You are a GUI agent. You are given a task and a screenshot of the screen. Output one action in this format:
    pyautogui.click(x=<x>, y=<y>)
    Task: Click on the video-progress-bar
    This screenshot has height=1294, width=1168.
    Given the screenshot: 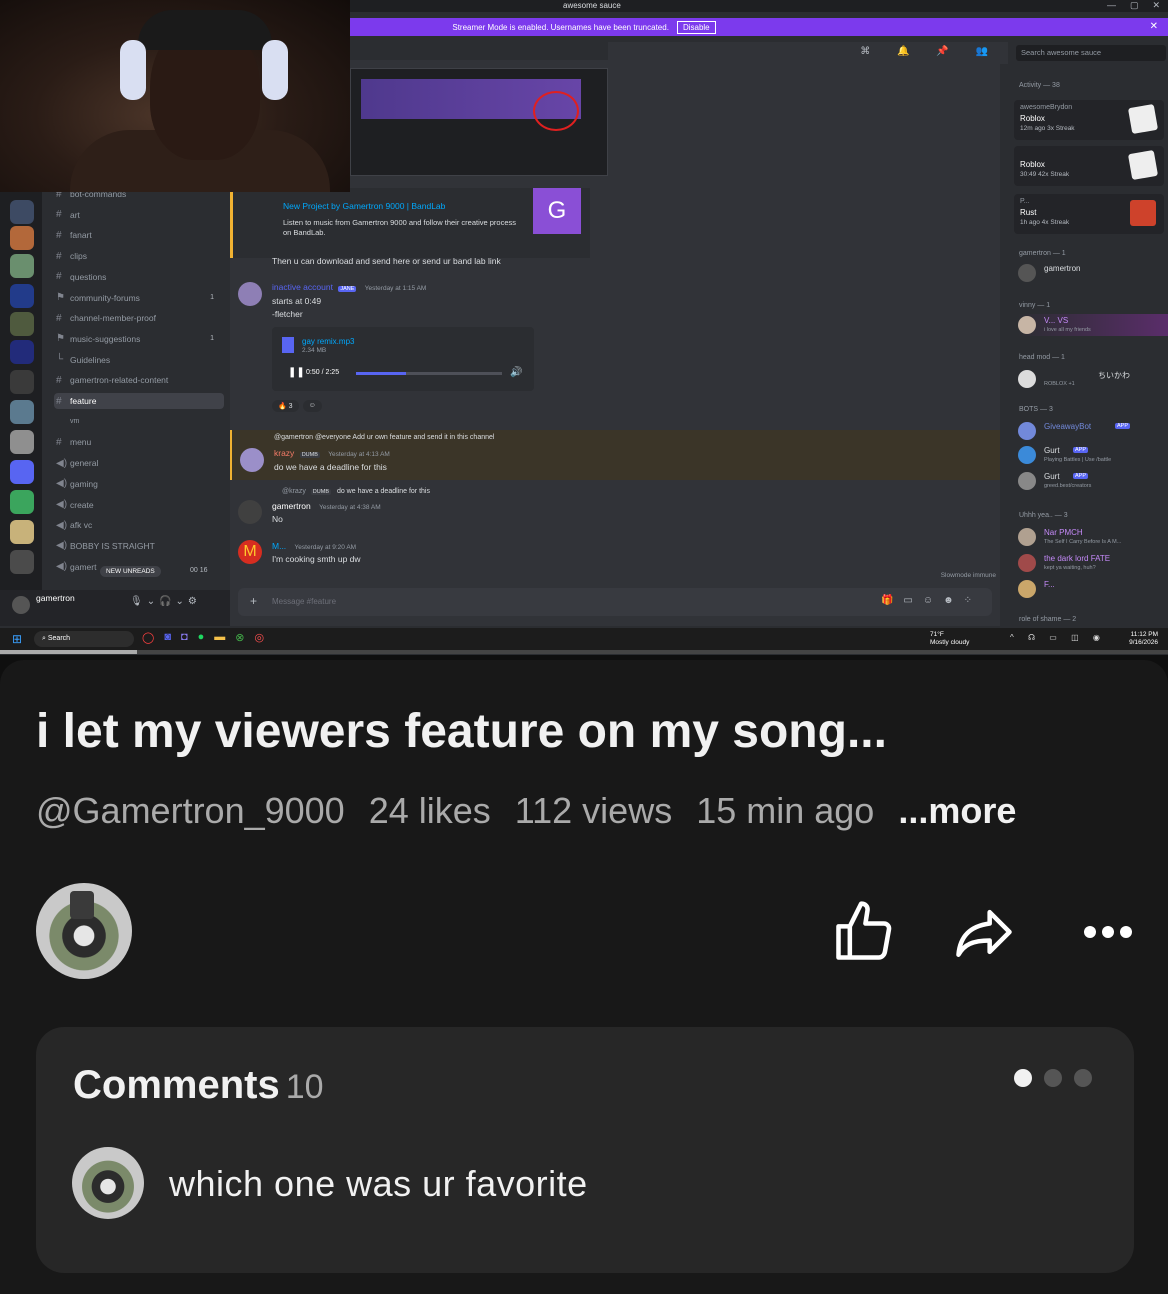 What is the action you would take?
    pyautogui.click(x=584, y=652)
    